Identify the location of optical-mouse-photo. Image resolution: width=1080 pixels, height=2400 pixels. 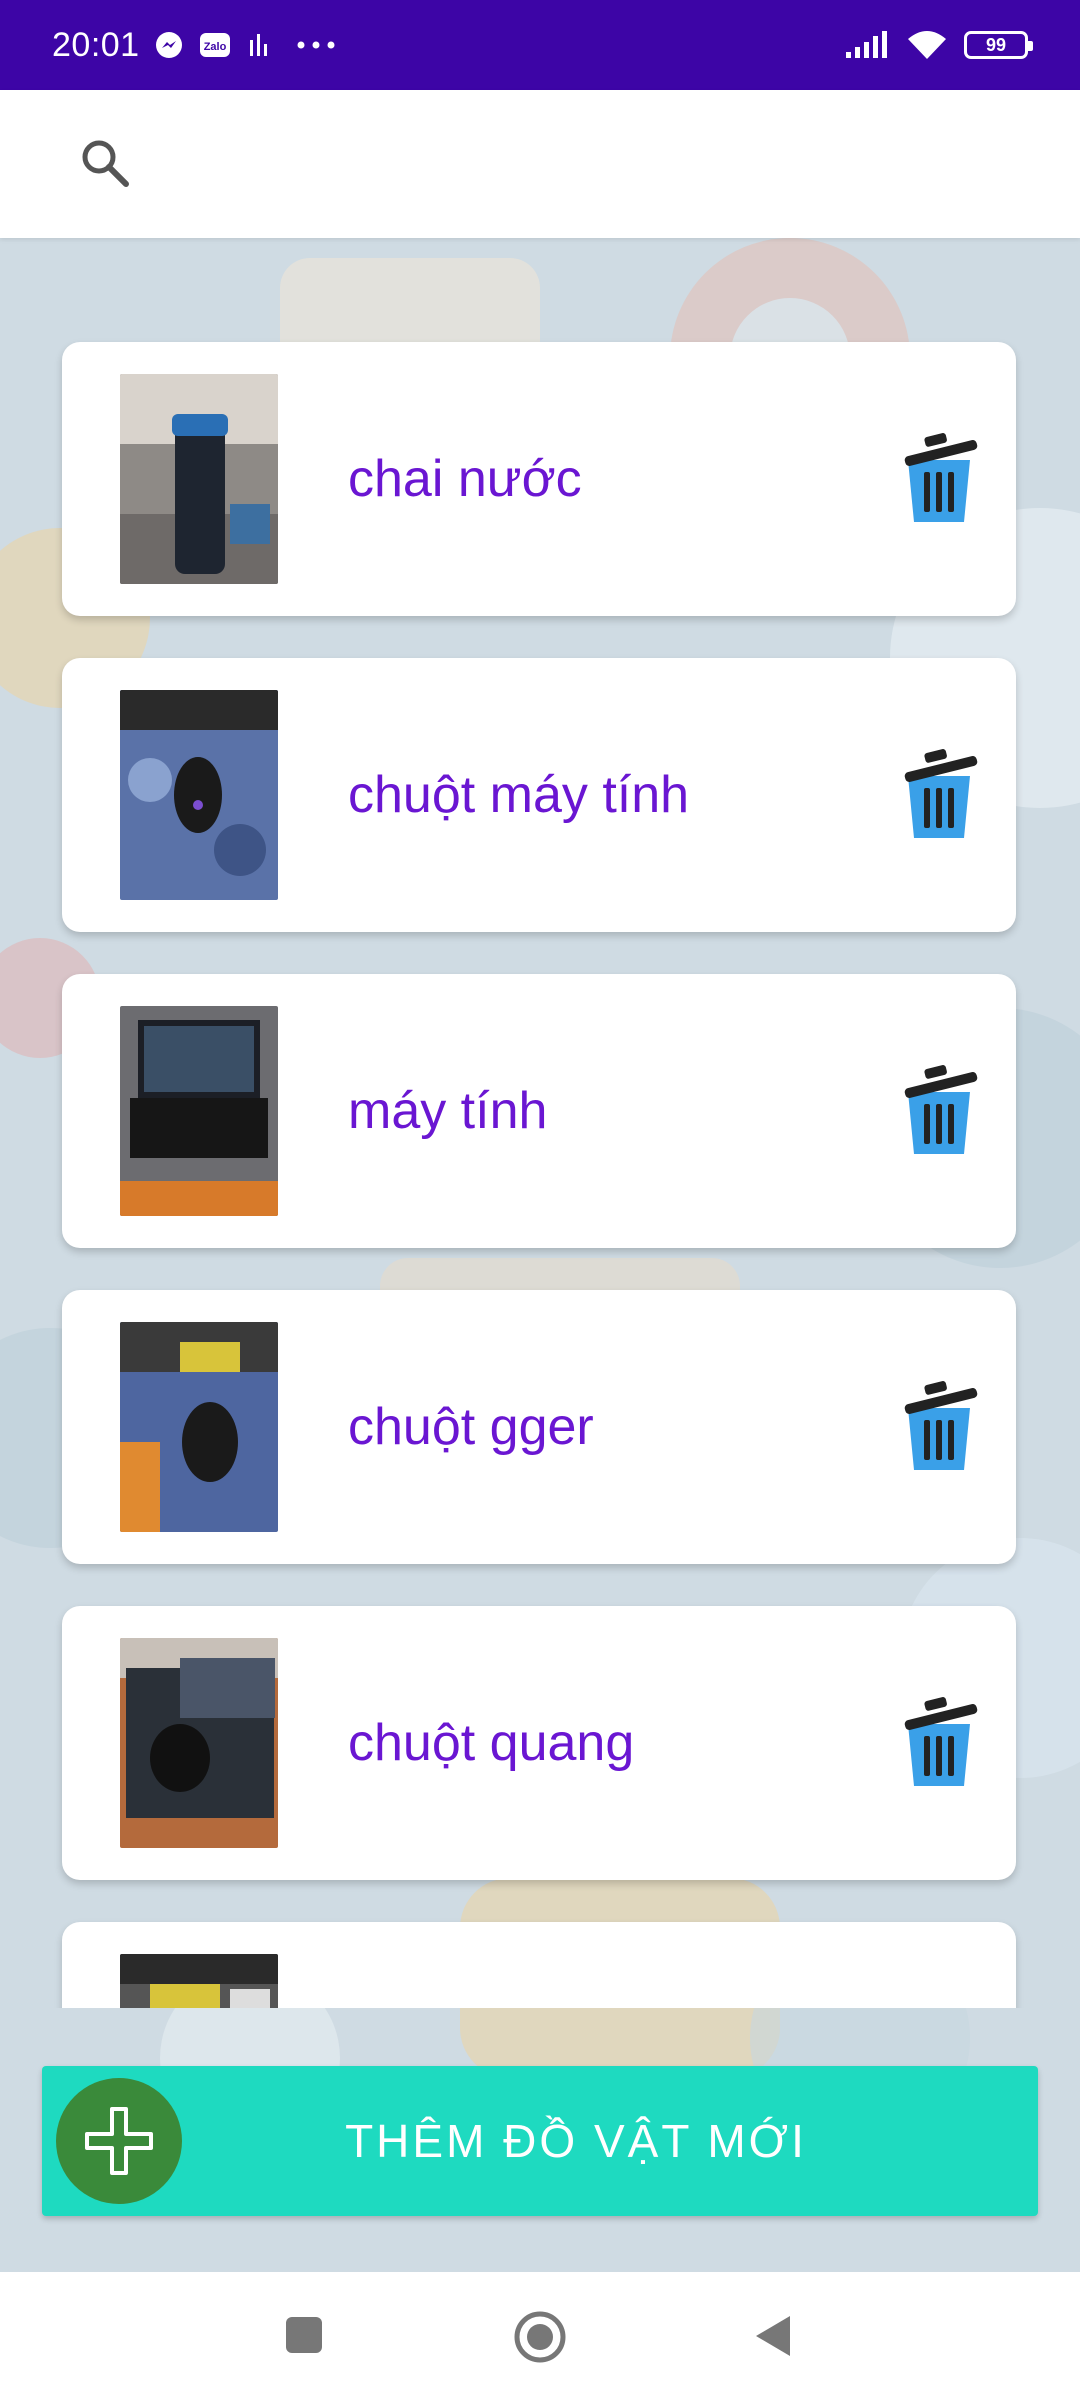
(199, 1743).